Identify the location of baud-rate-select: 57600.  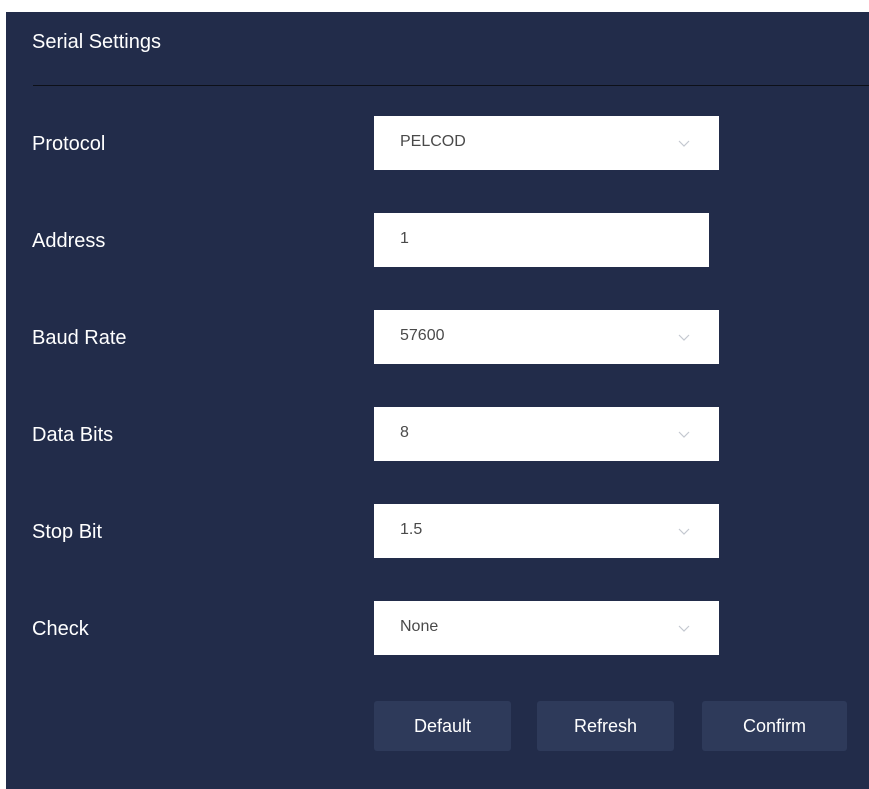
(546, 337).